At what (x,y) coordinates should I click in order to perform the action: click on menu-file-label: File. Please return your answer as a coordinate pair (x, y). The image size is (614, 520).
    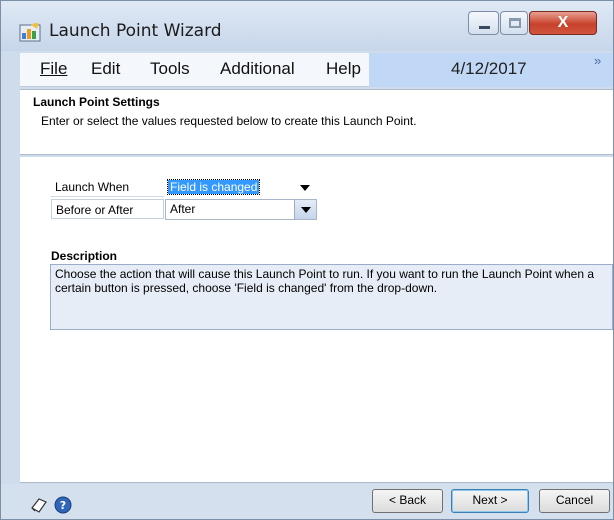
    Looking at the image, I should click on (54, 68).